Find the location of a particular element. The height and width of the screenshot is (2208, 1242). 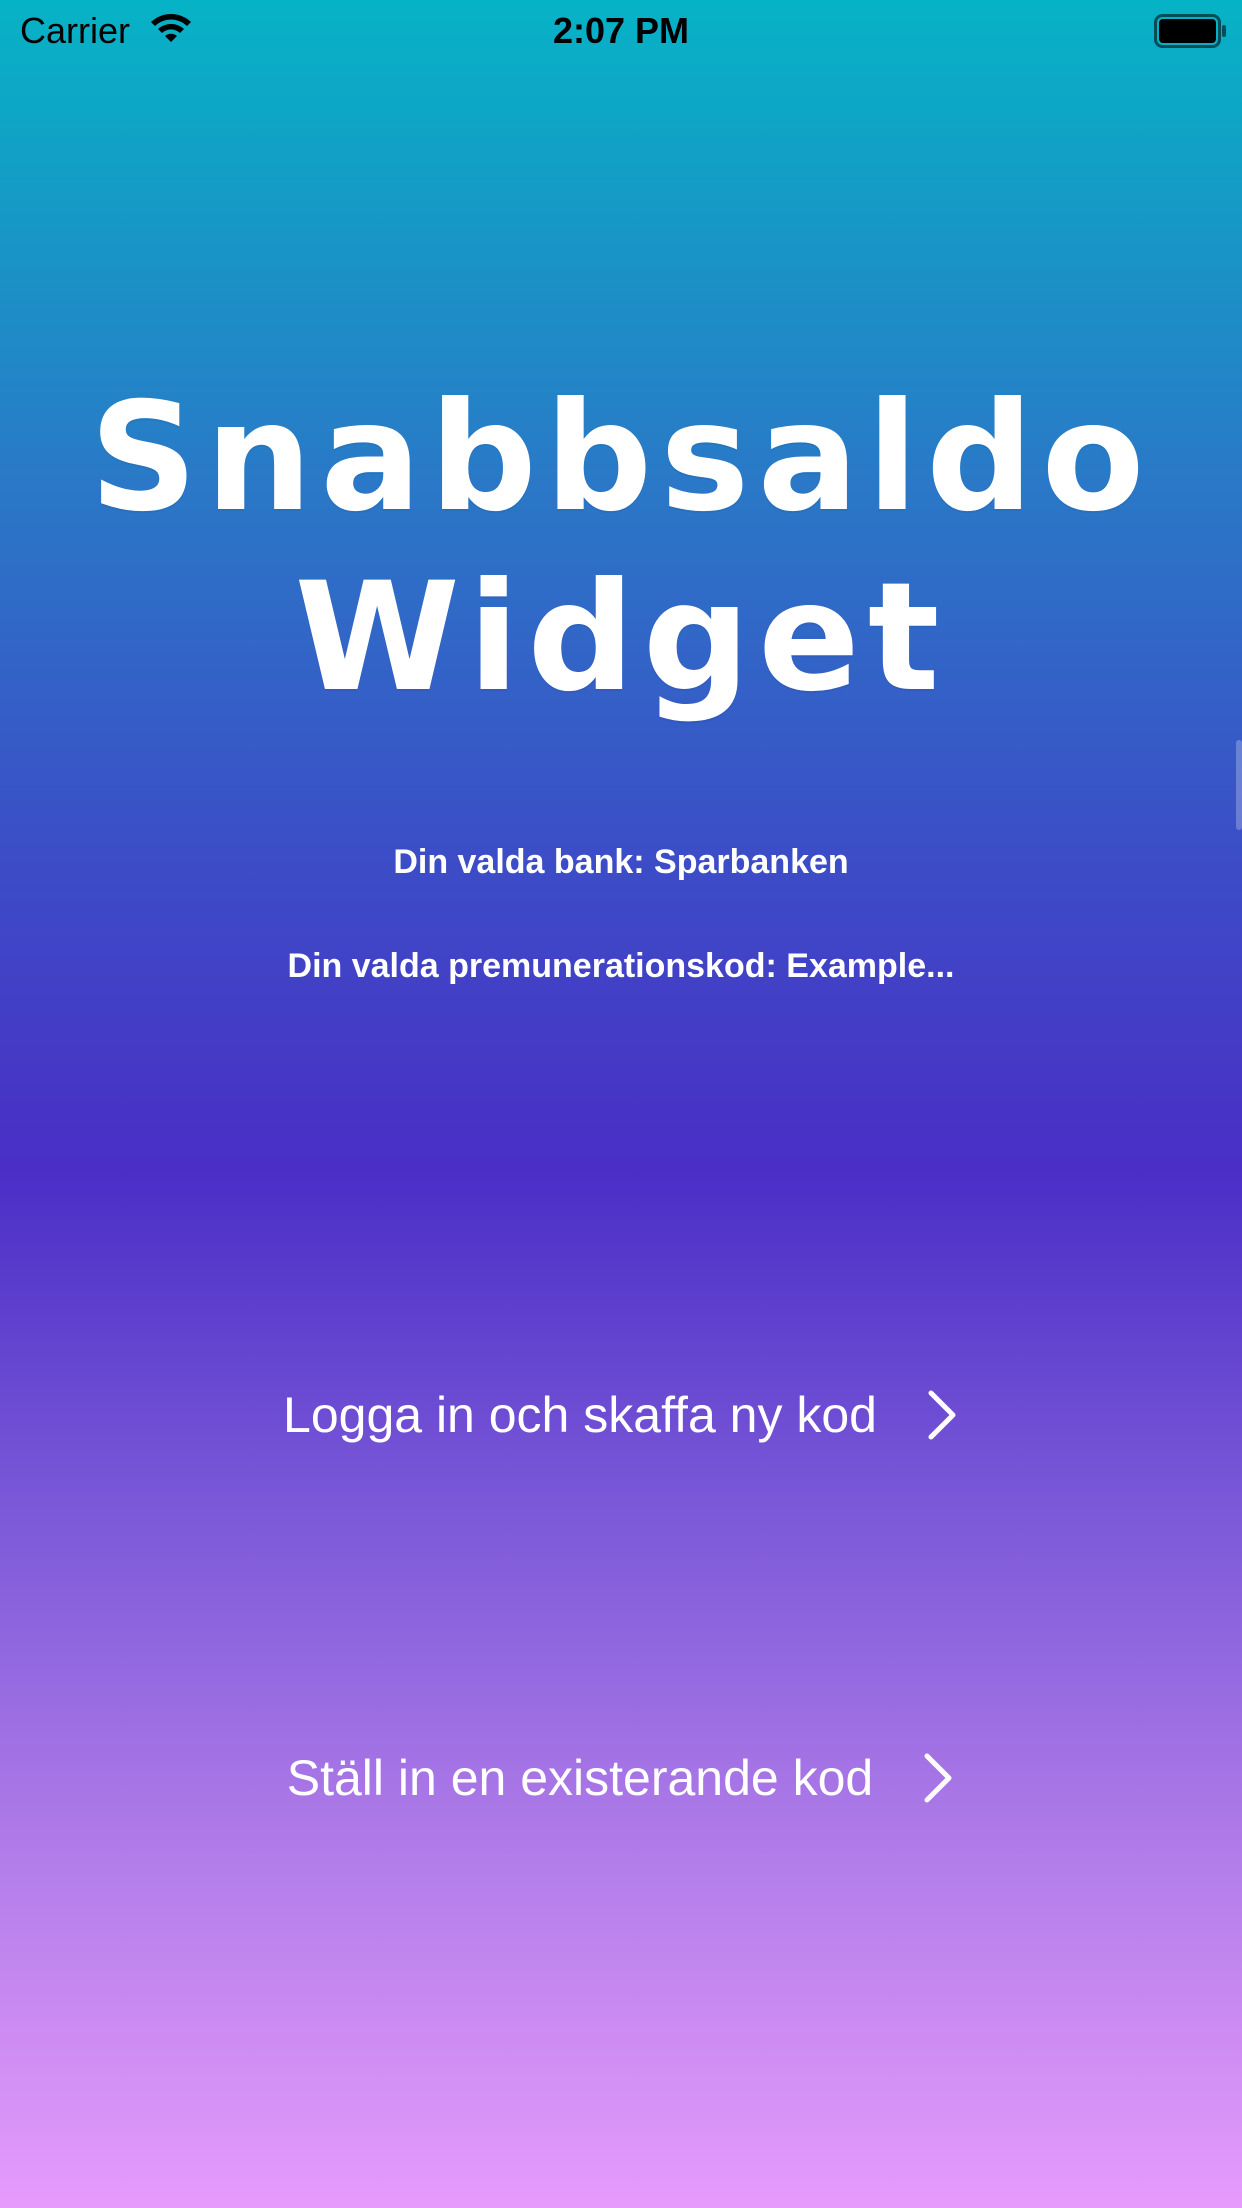

login-new-code-button: Logga in och skaffa ny kod is located at coordinates (621, 1415).